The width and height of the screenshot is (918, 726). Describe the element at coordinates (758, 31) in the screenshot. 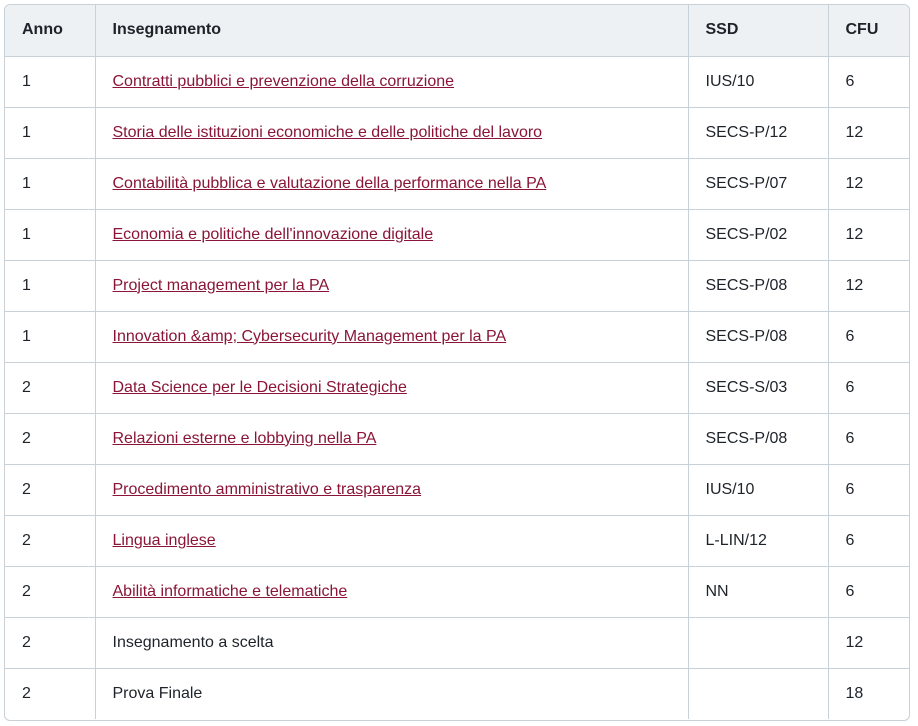

I see `header-ssd: SSD` at that location.